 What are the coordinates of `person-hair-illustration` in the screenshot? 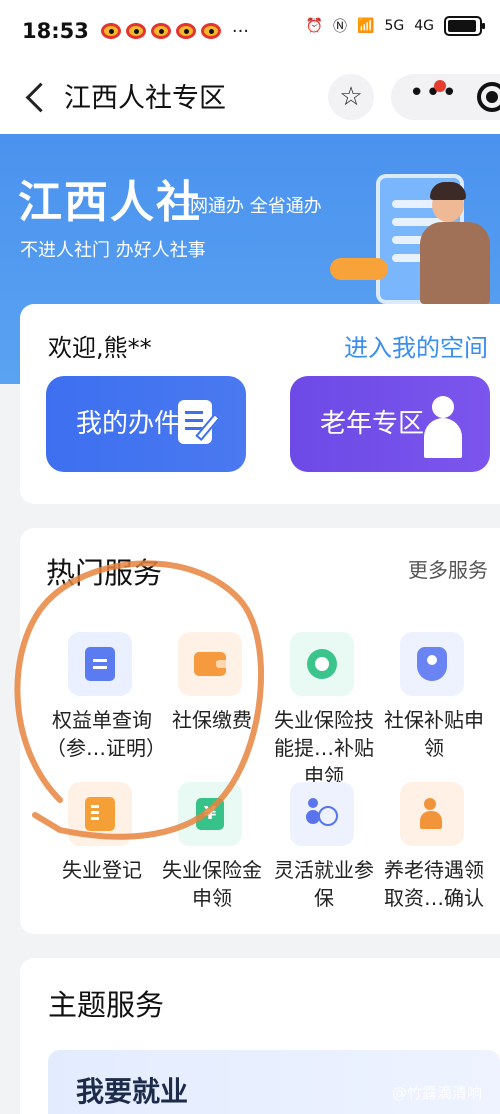 It's located at (448, 191).